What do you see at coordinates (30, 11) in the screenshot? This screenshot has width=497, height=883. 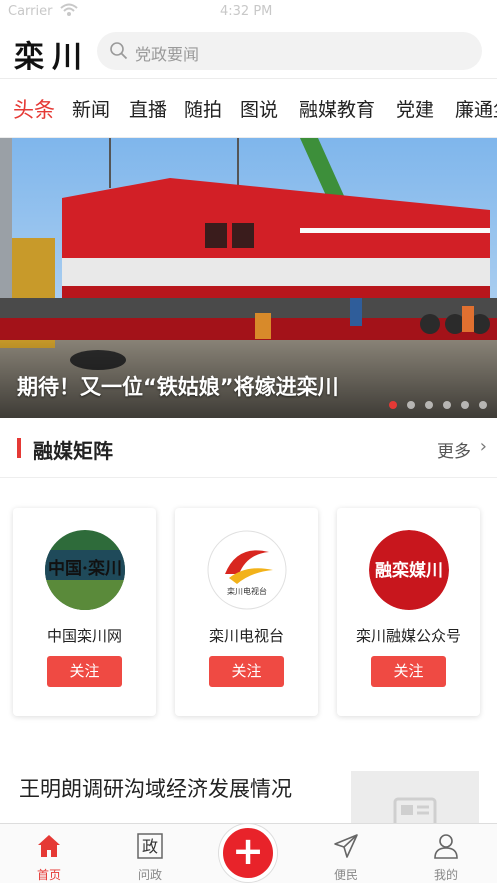 I see `carrier-label: Carrier` at bounding box center [30, 11].